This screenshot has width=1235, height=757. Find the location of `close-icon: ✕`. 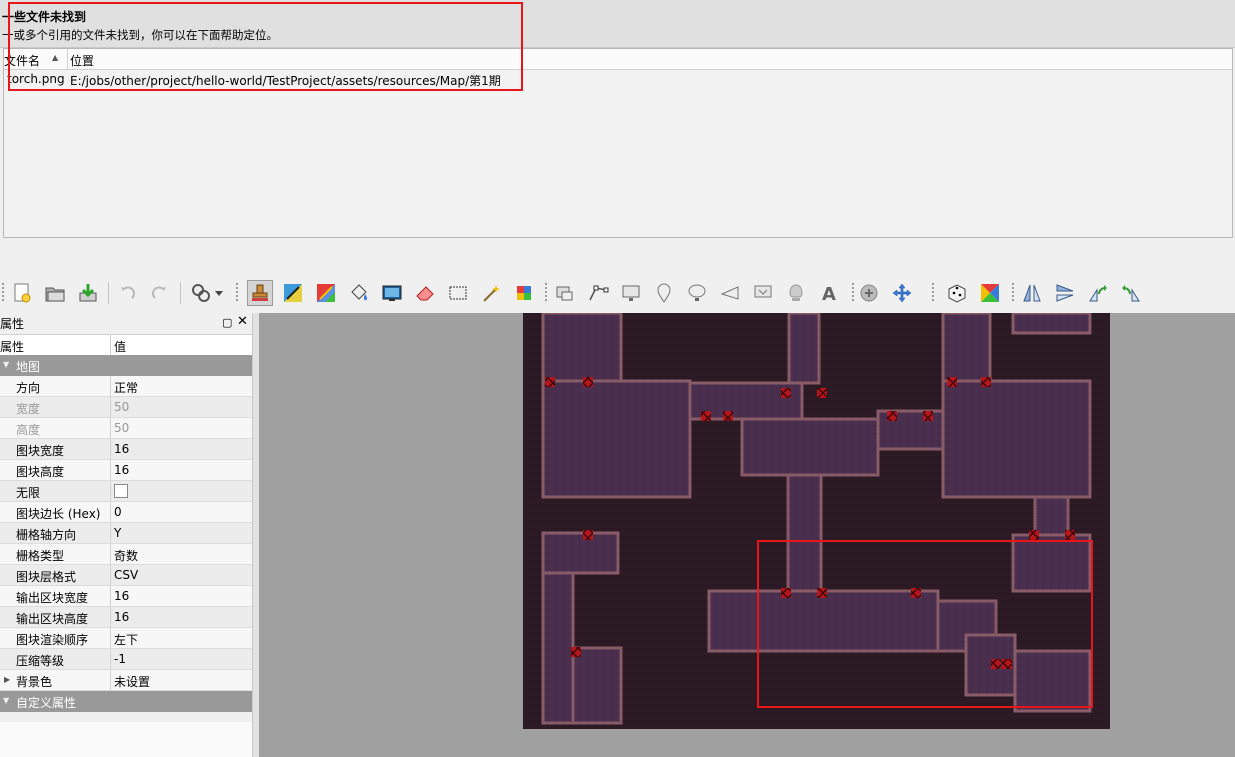

close-icon: ✕ is located at coordinates (242, 321).